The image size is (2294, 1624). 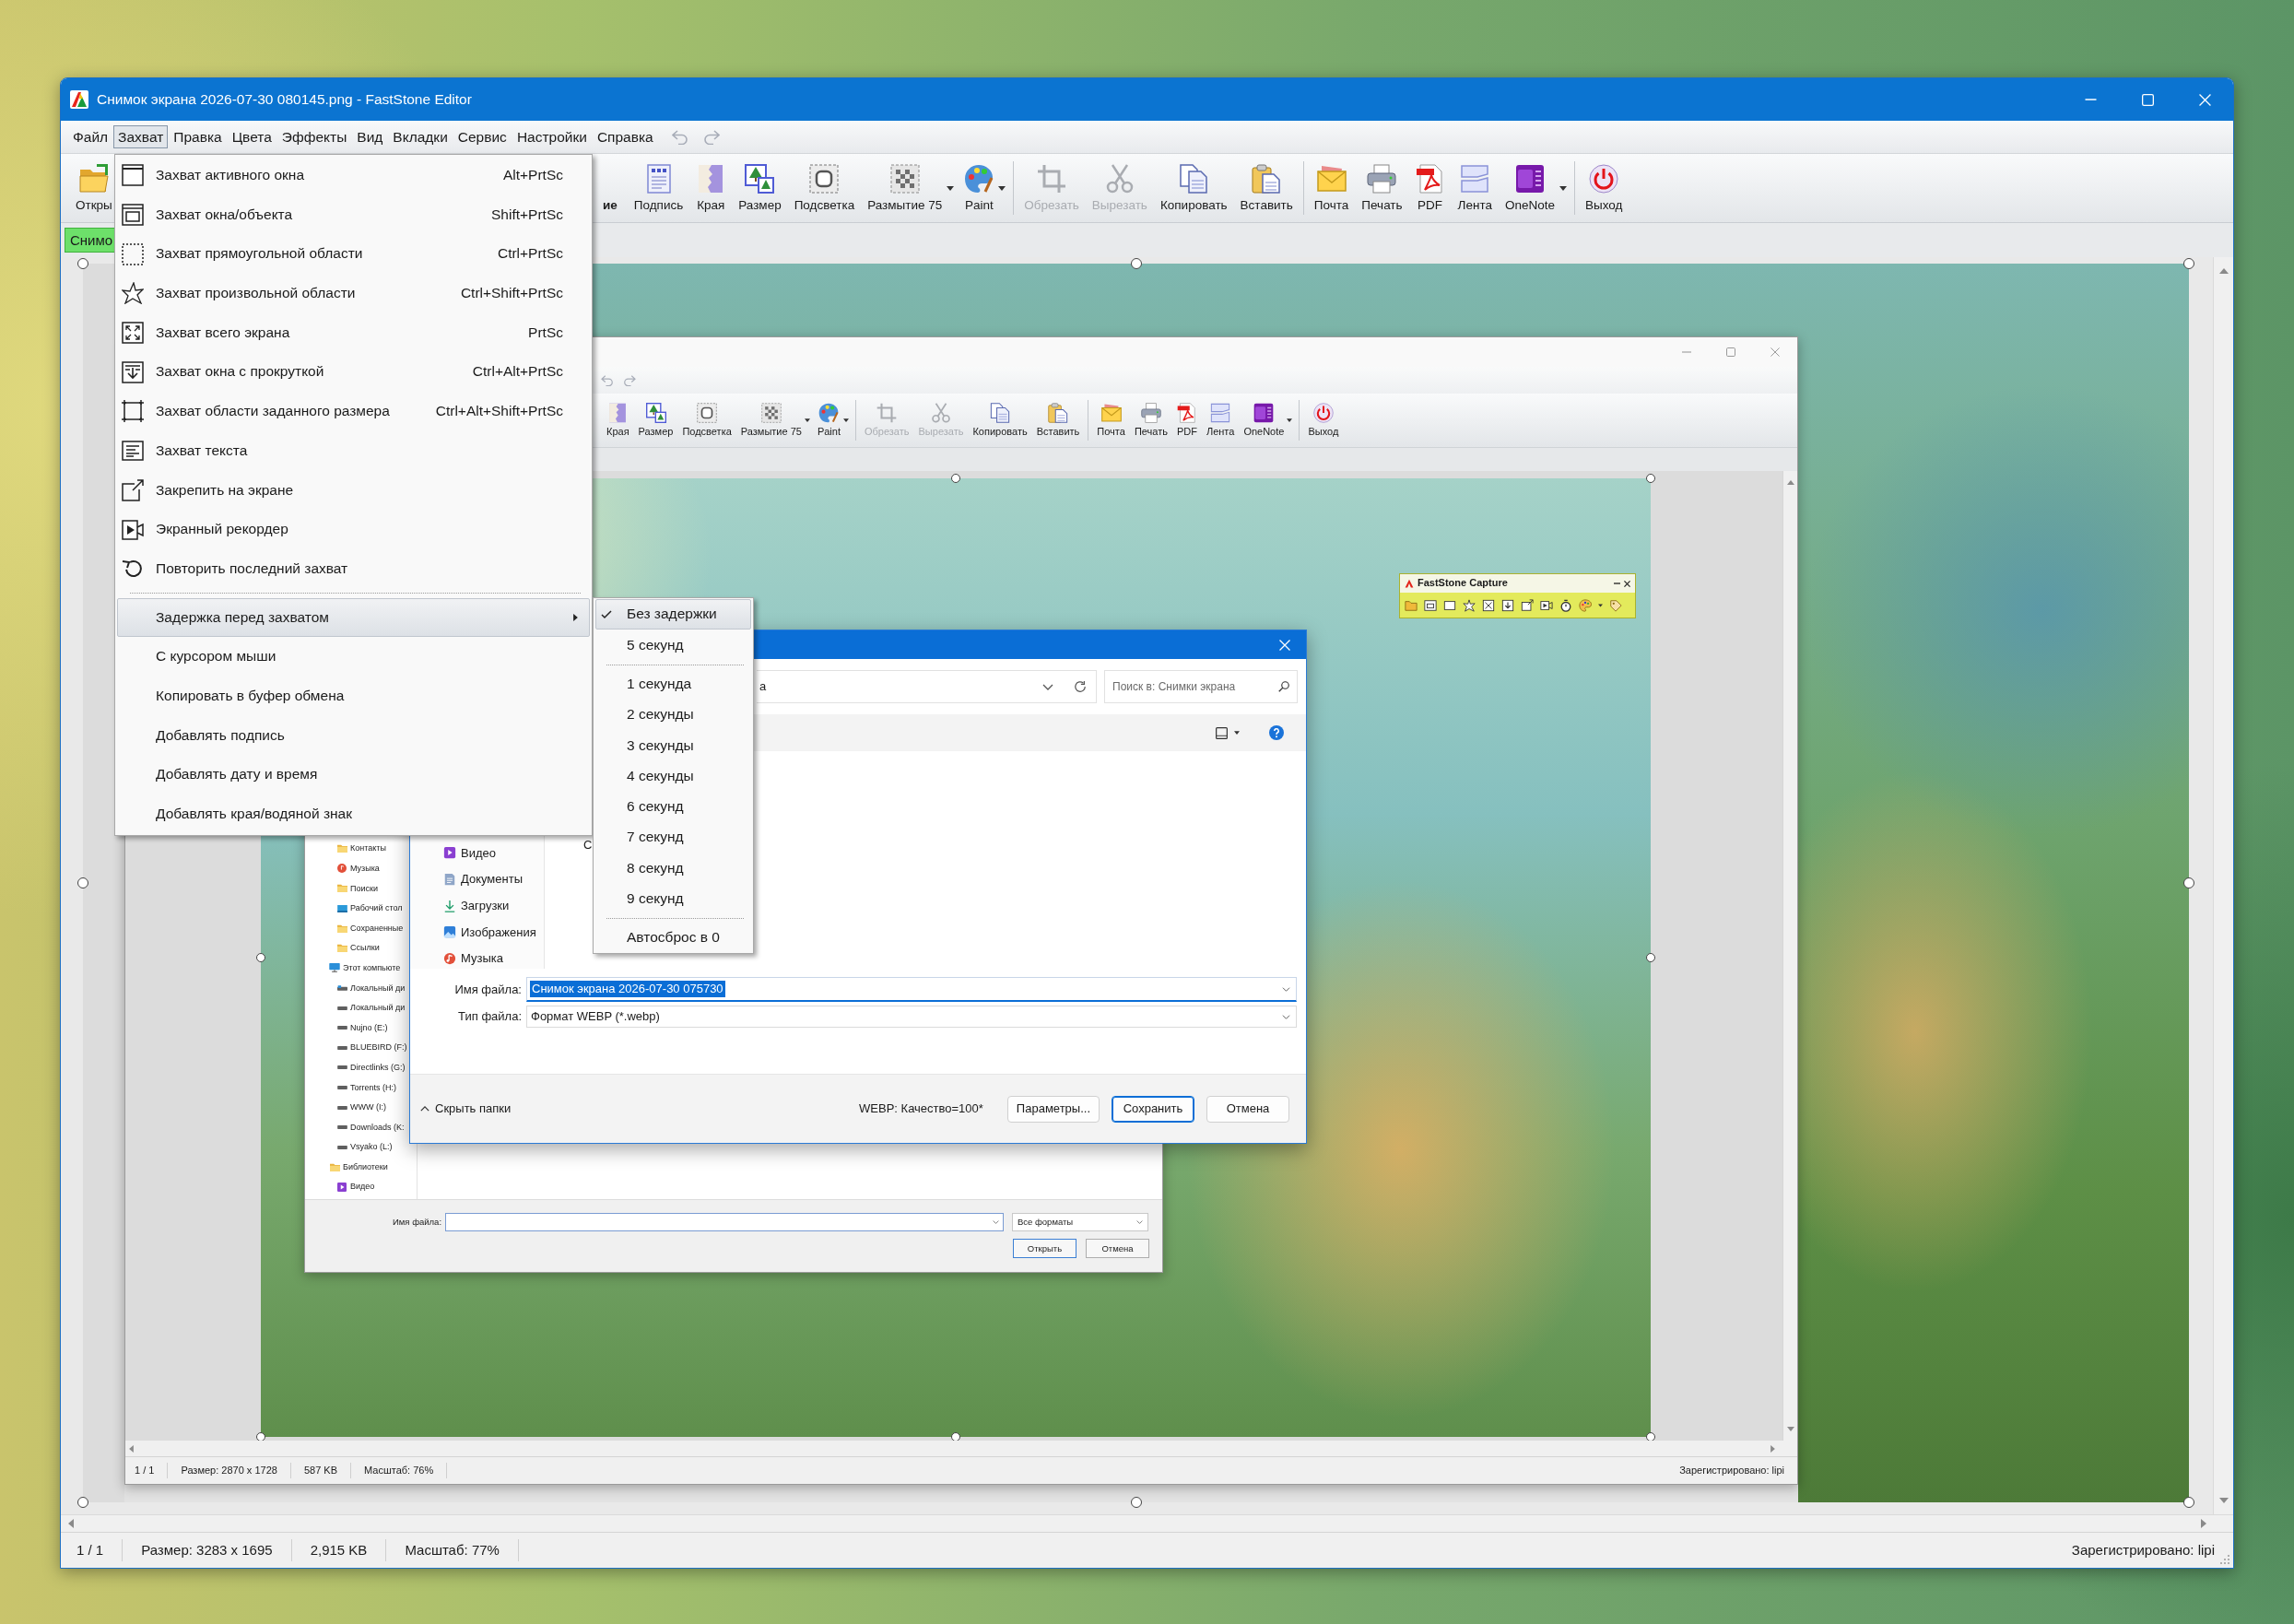 I want to click on menu-item: Настройки, so click(x=552, y=136).